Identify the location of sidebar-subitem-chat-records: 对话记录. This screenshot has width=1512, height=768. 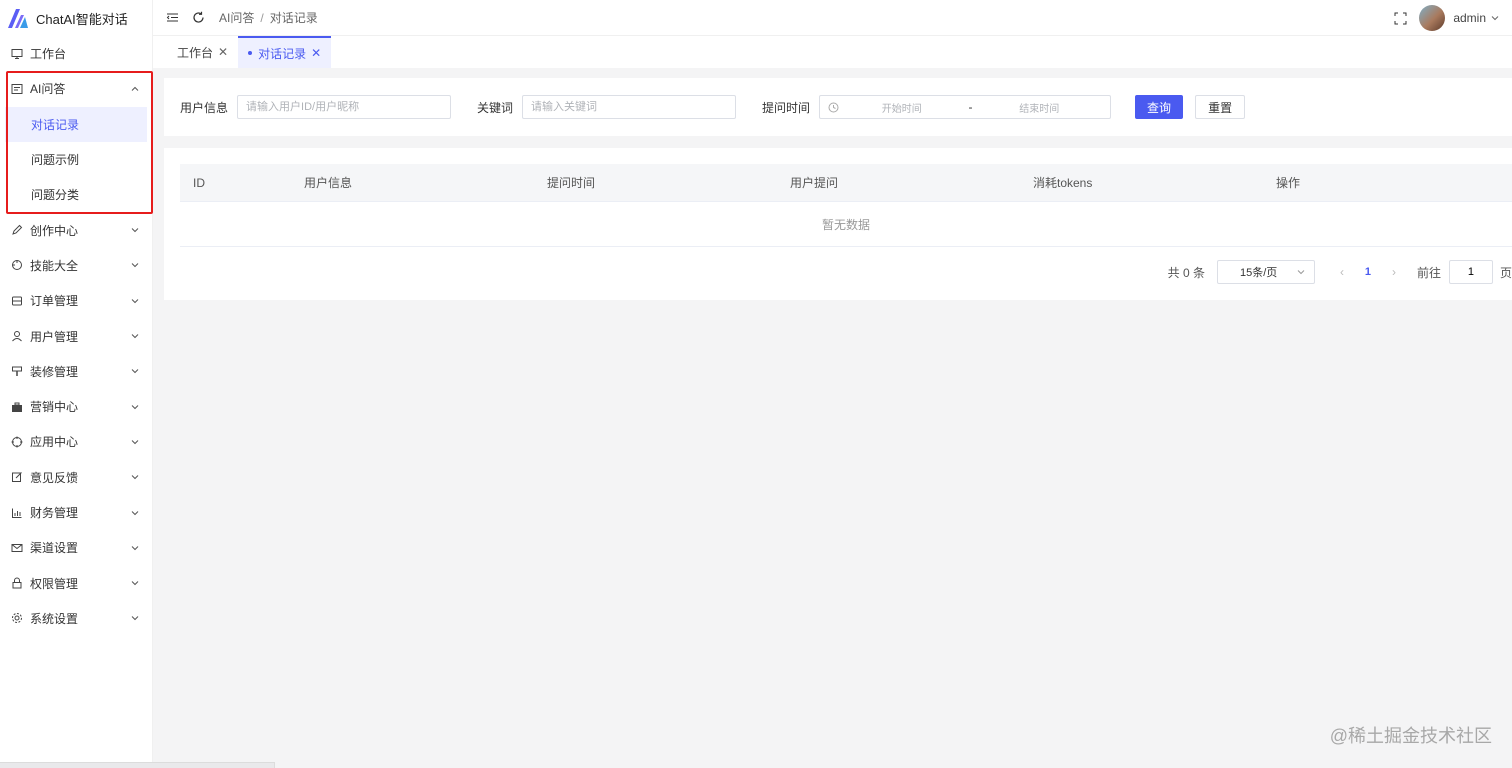
(76, 124).